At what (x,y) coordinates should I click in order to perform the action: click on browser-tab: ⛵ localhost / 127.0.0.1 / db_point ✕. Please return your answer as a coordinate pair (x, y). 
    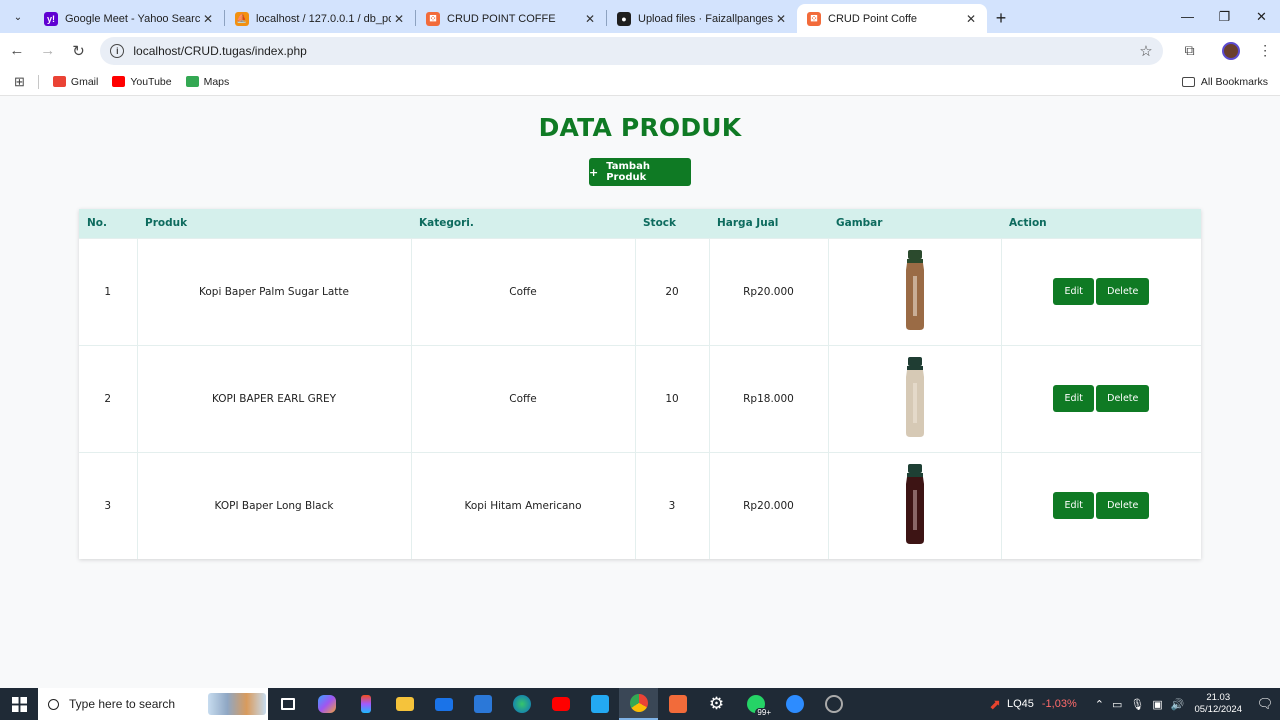
    Looking at the image, I should click on (320, 18).